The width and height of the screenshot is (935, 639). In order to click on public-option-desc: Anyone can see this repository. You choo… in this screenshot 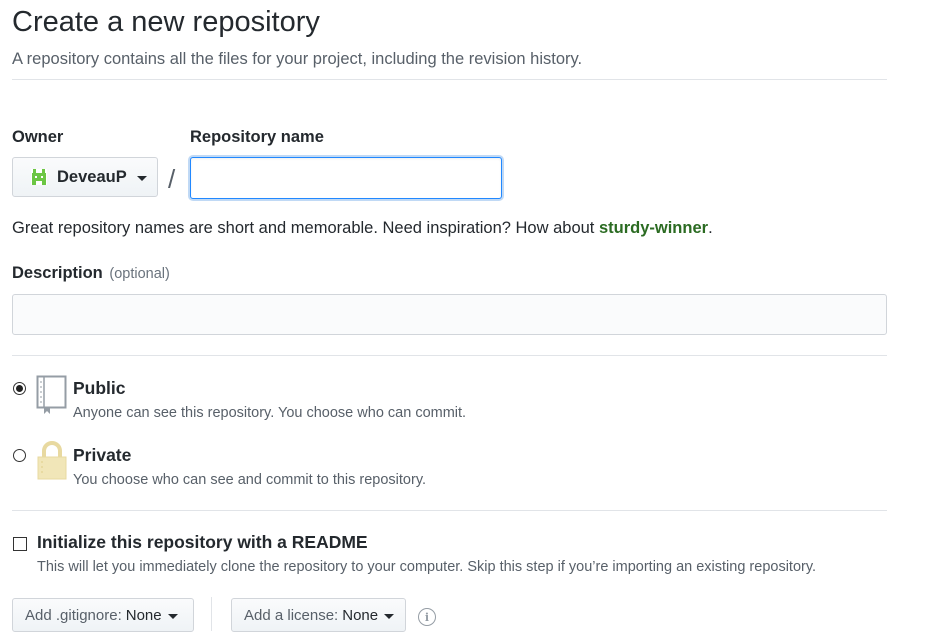, I will do `click(270, 413)`.